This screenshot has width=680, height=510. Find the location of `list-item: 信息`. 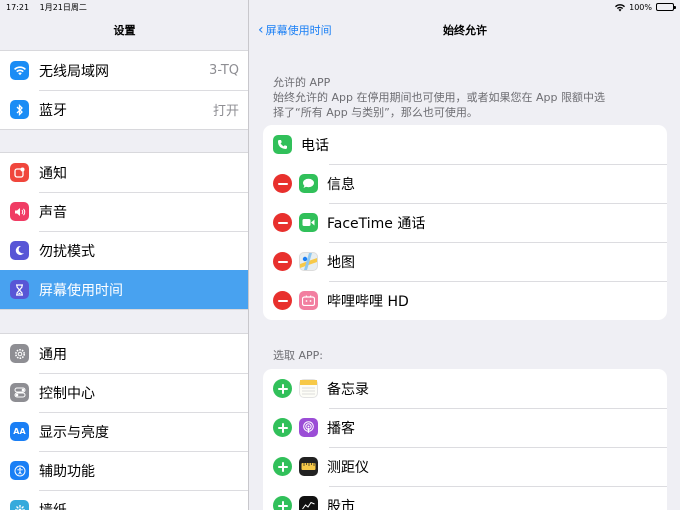

list-item: 信息 is located at coordinates (465, 183).